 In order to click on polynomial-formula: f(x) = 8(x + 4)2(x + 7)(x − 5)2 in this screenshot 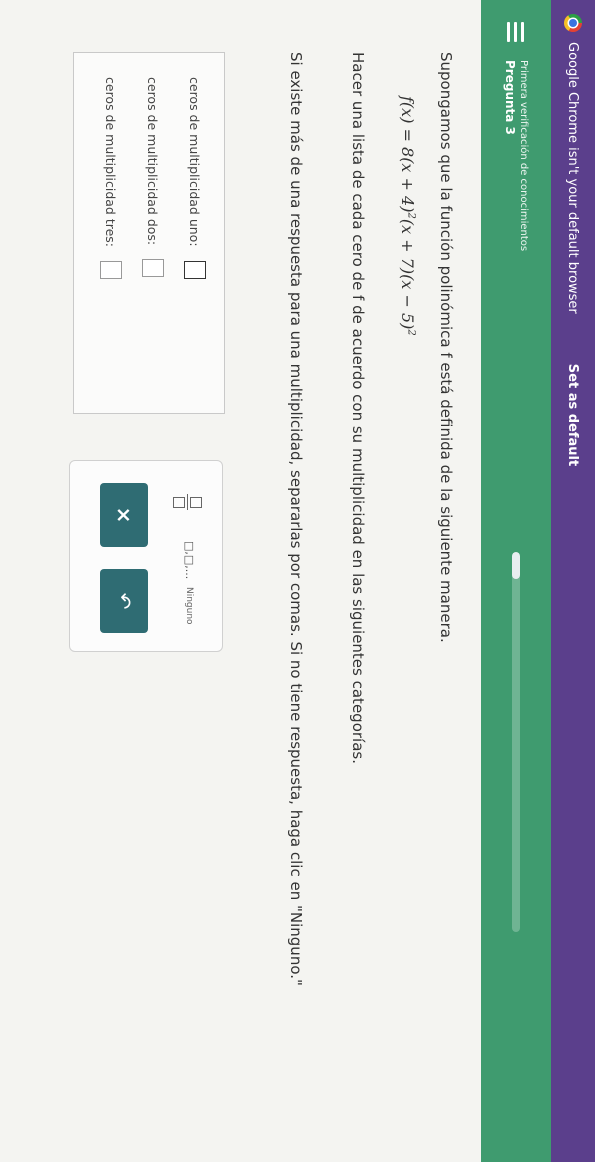, I will do `click(407, 216)`.